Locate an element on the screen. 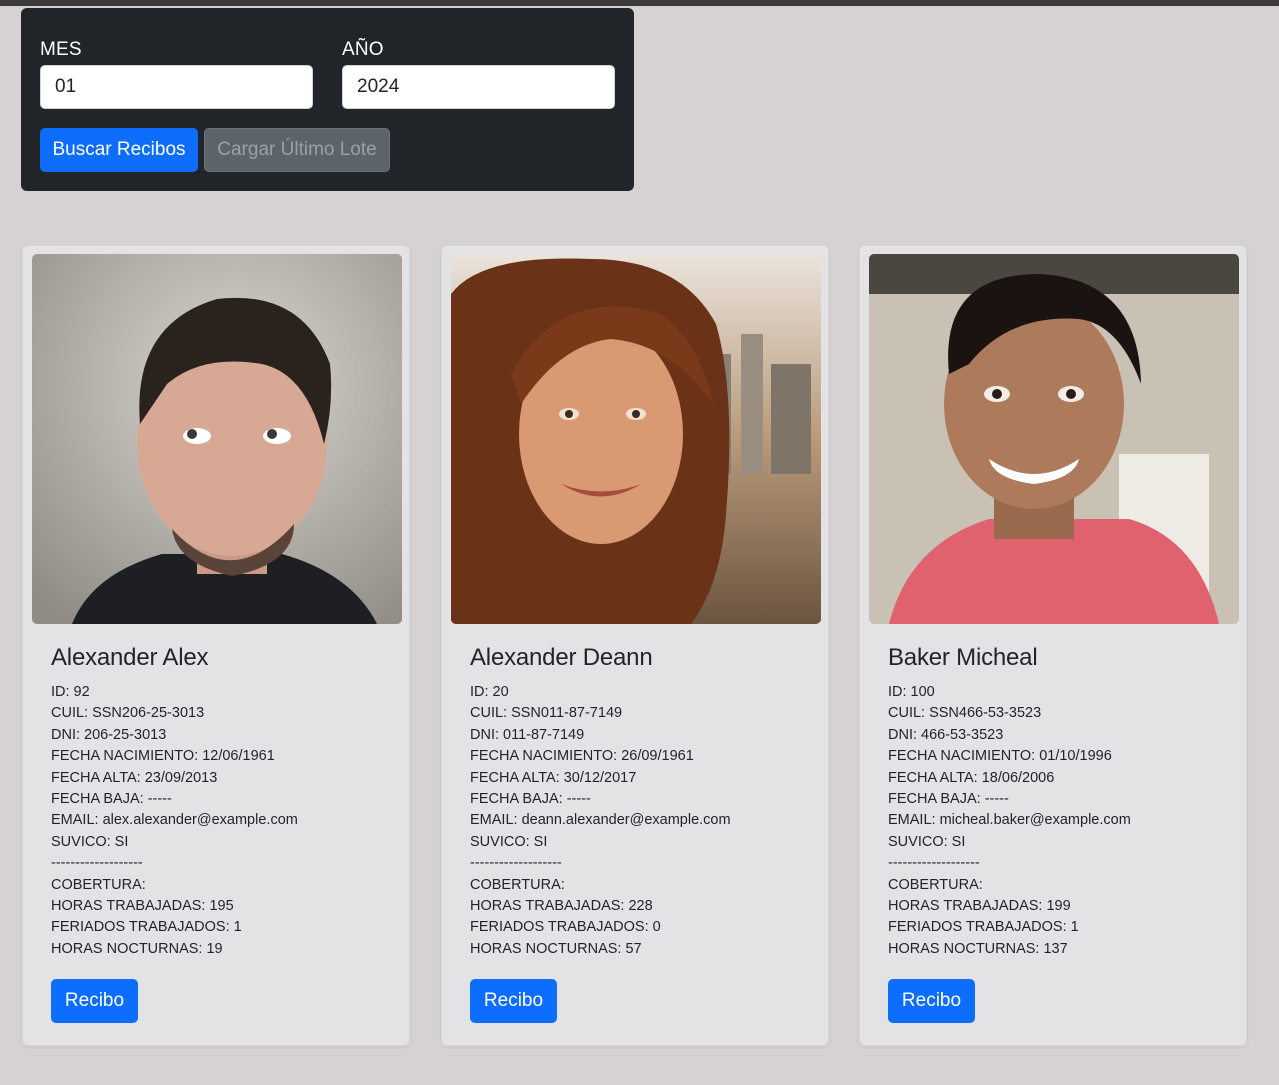 The height and width of the screenshot is (1085, 1279). employee-id: ID: 20 is located at coordinates (489, 692).